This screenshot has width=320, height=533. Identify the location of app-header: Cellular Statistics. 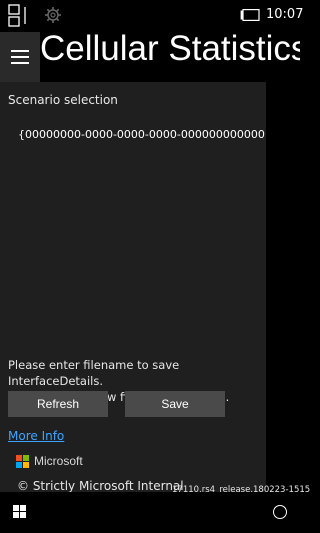
(150, 57).